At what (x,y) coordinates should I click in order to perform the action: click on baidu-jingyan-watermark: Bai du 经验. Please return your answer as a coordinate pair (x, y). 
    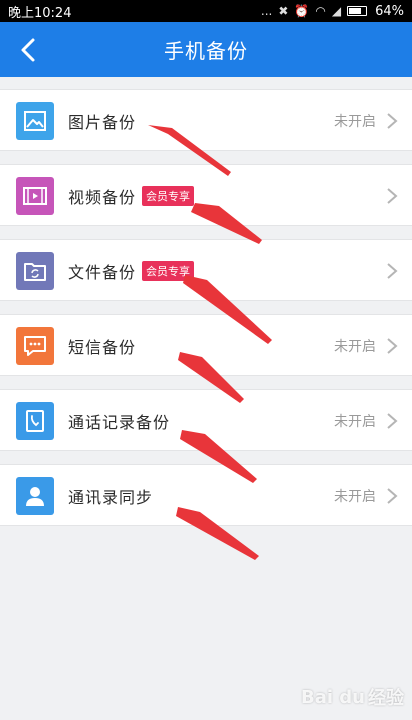
    Looking at the image, I should click on (339, 697).